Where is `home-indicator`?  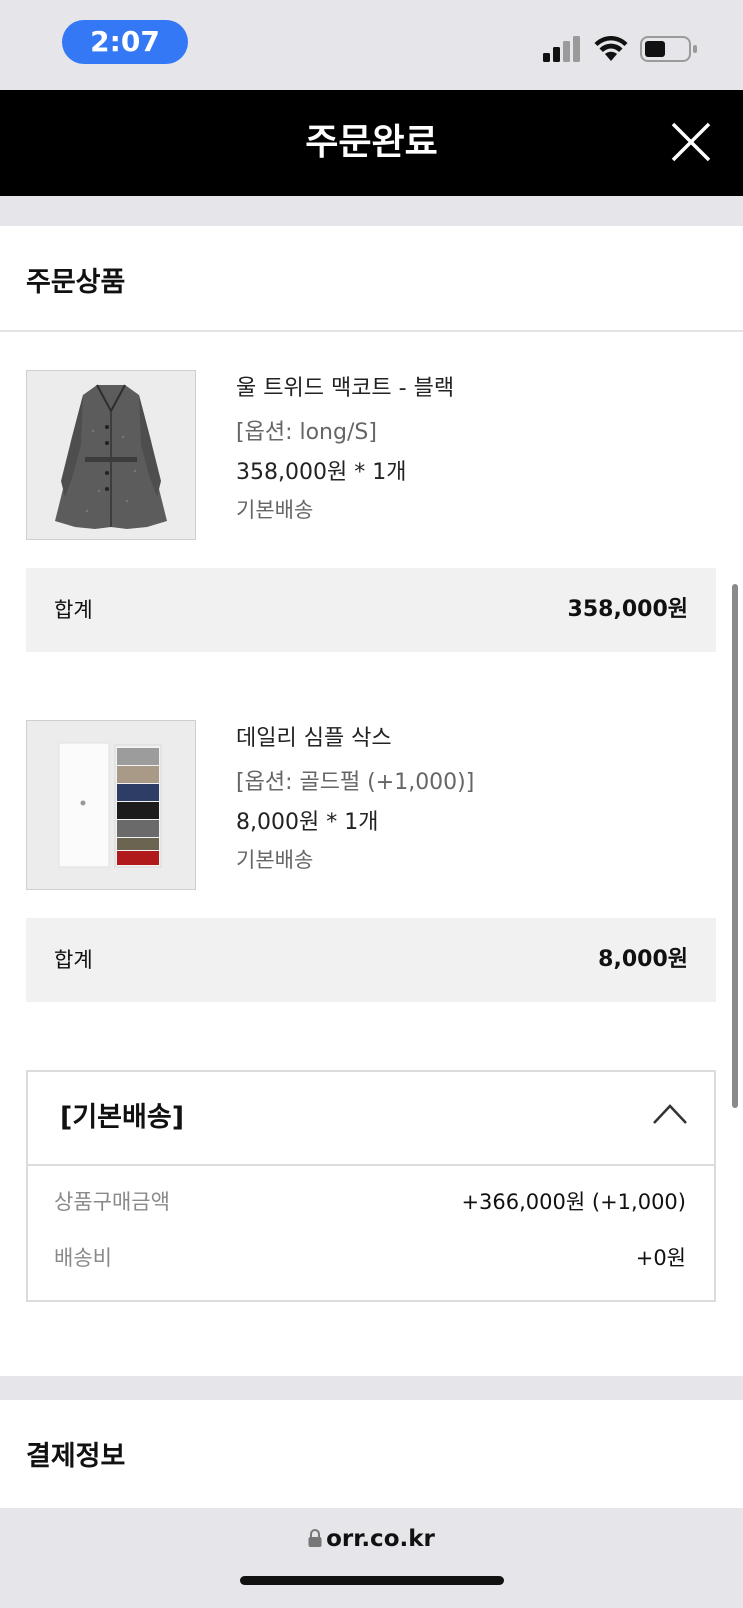 home-indicator is located at coordinates (372, 1580).